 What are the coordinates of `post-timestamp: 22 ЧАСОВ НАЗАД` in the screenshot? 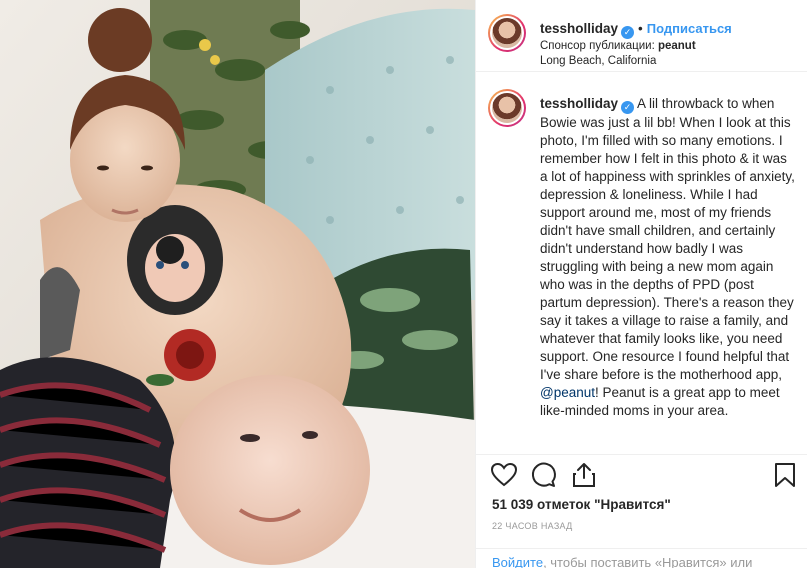 It's located at (532, 526).